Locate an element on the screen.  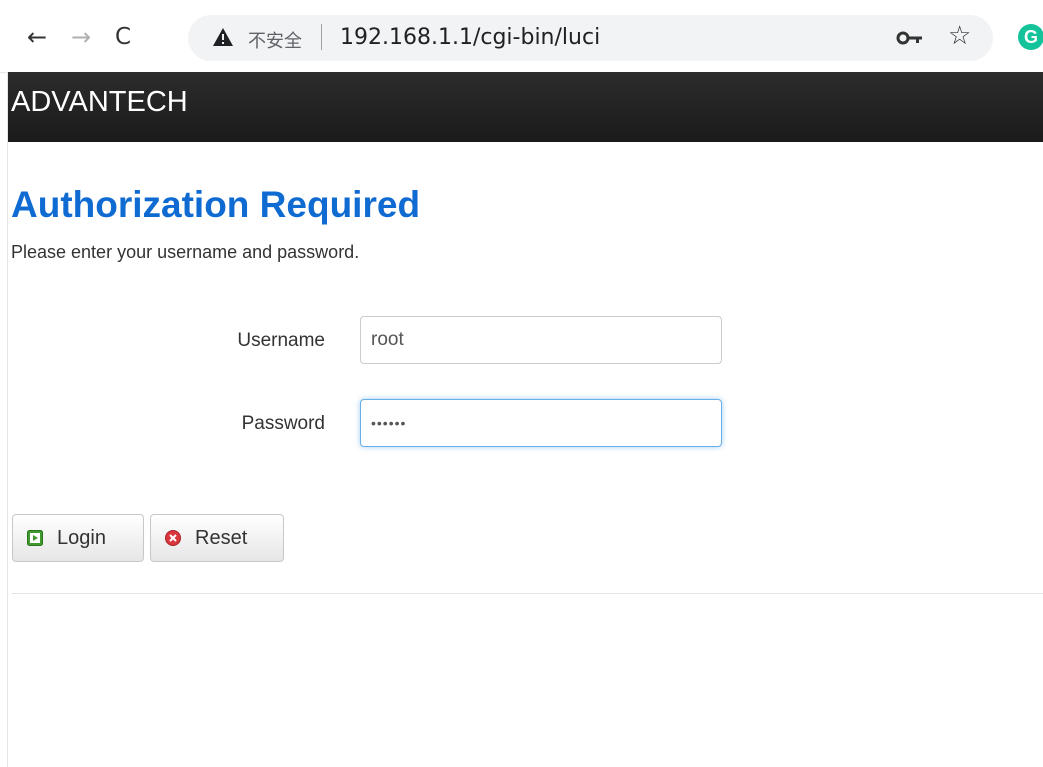
password-input is located at coordinates (541, 423).